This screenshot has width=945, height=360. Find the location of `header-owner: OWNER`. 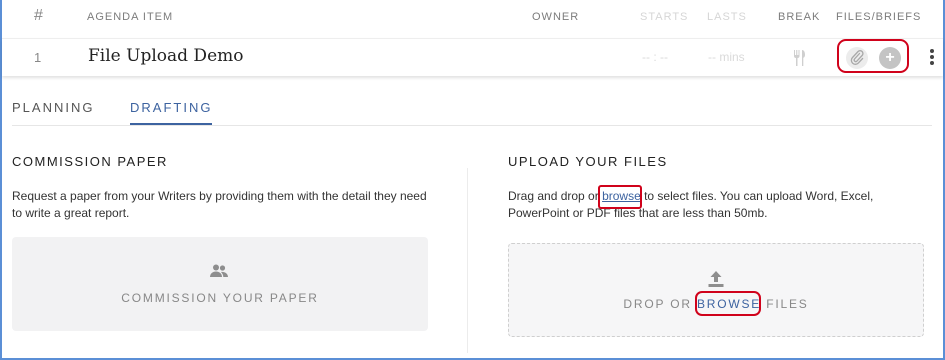

header-owner: OWNER is located at coordinates (556, 17).